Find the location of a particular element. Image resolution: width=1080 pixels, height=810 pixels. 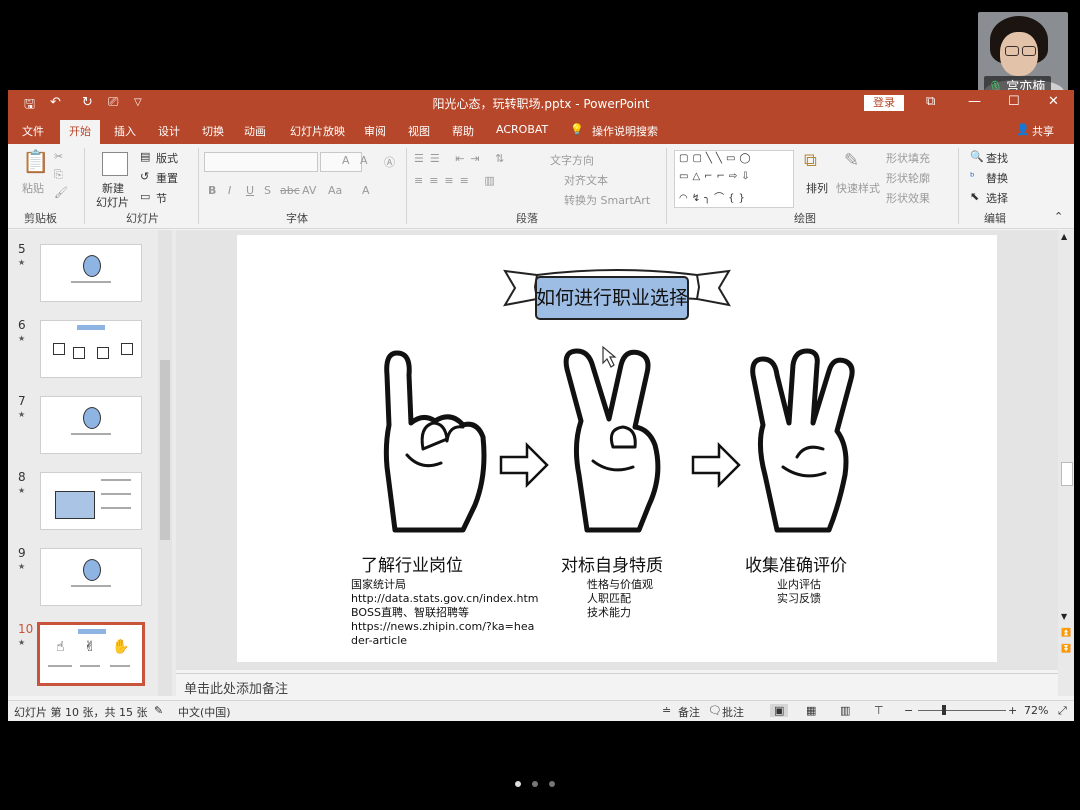

share-icon: 👤 is located at coordinates (1023, 129).